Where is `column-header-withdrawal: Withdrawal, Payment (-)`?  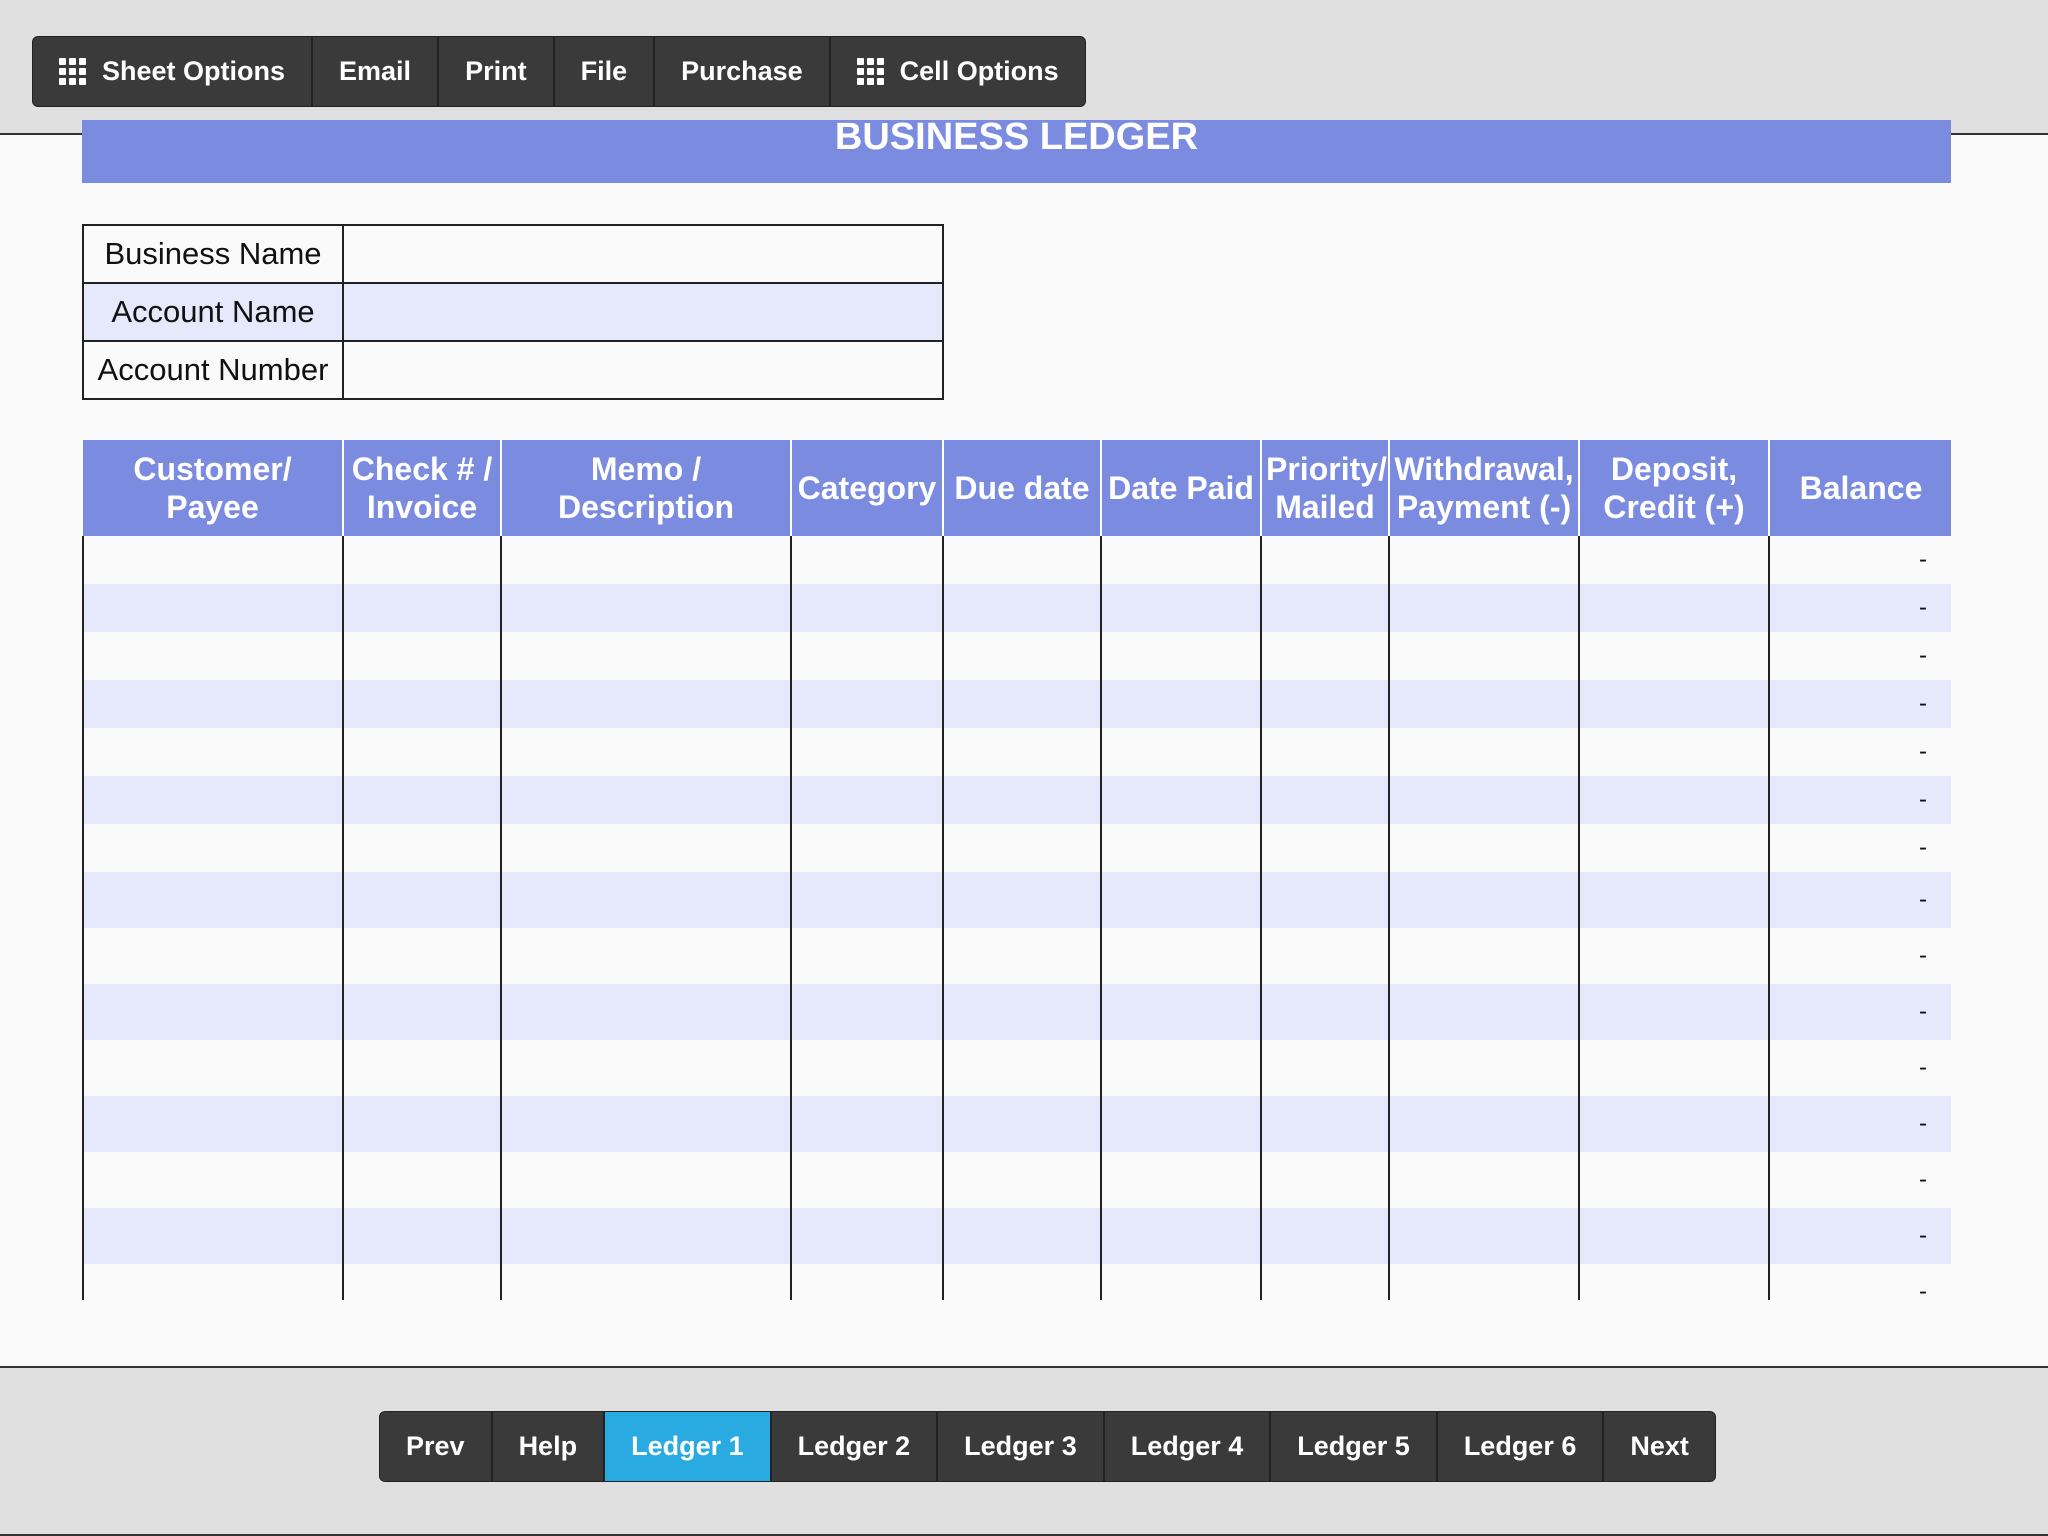
column-header-withdrawal: Withdrawal, Payment (-) is located at coordinates (1483, 488).